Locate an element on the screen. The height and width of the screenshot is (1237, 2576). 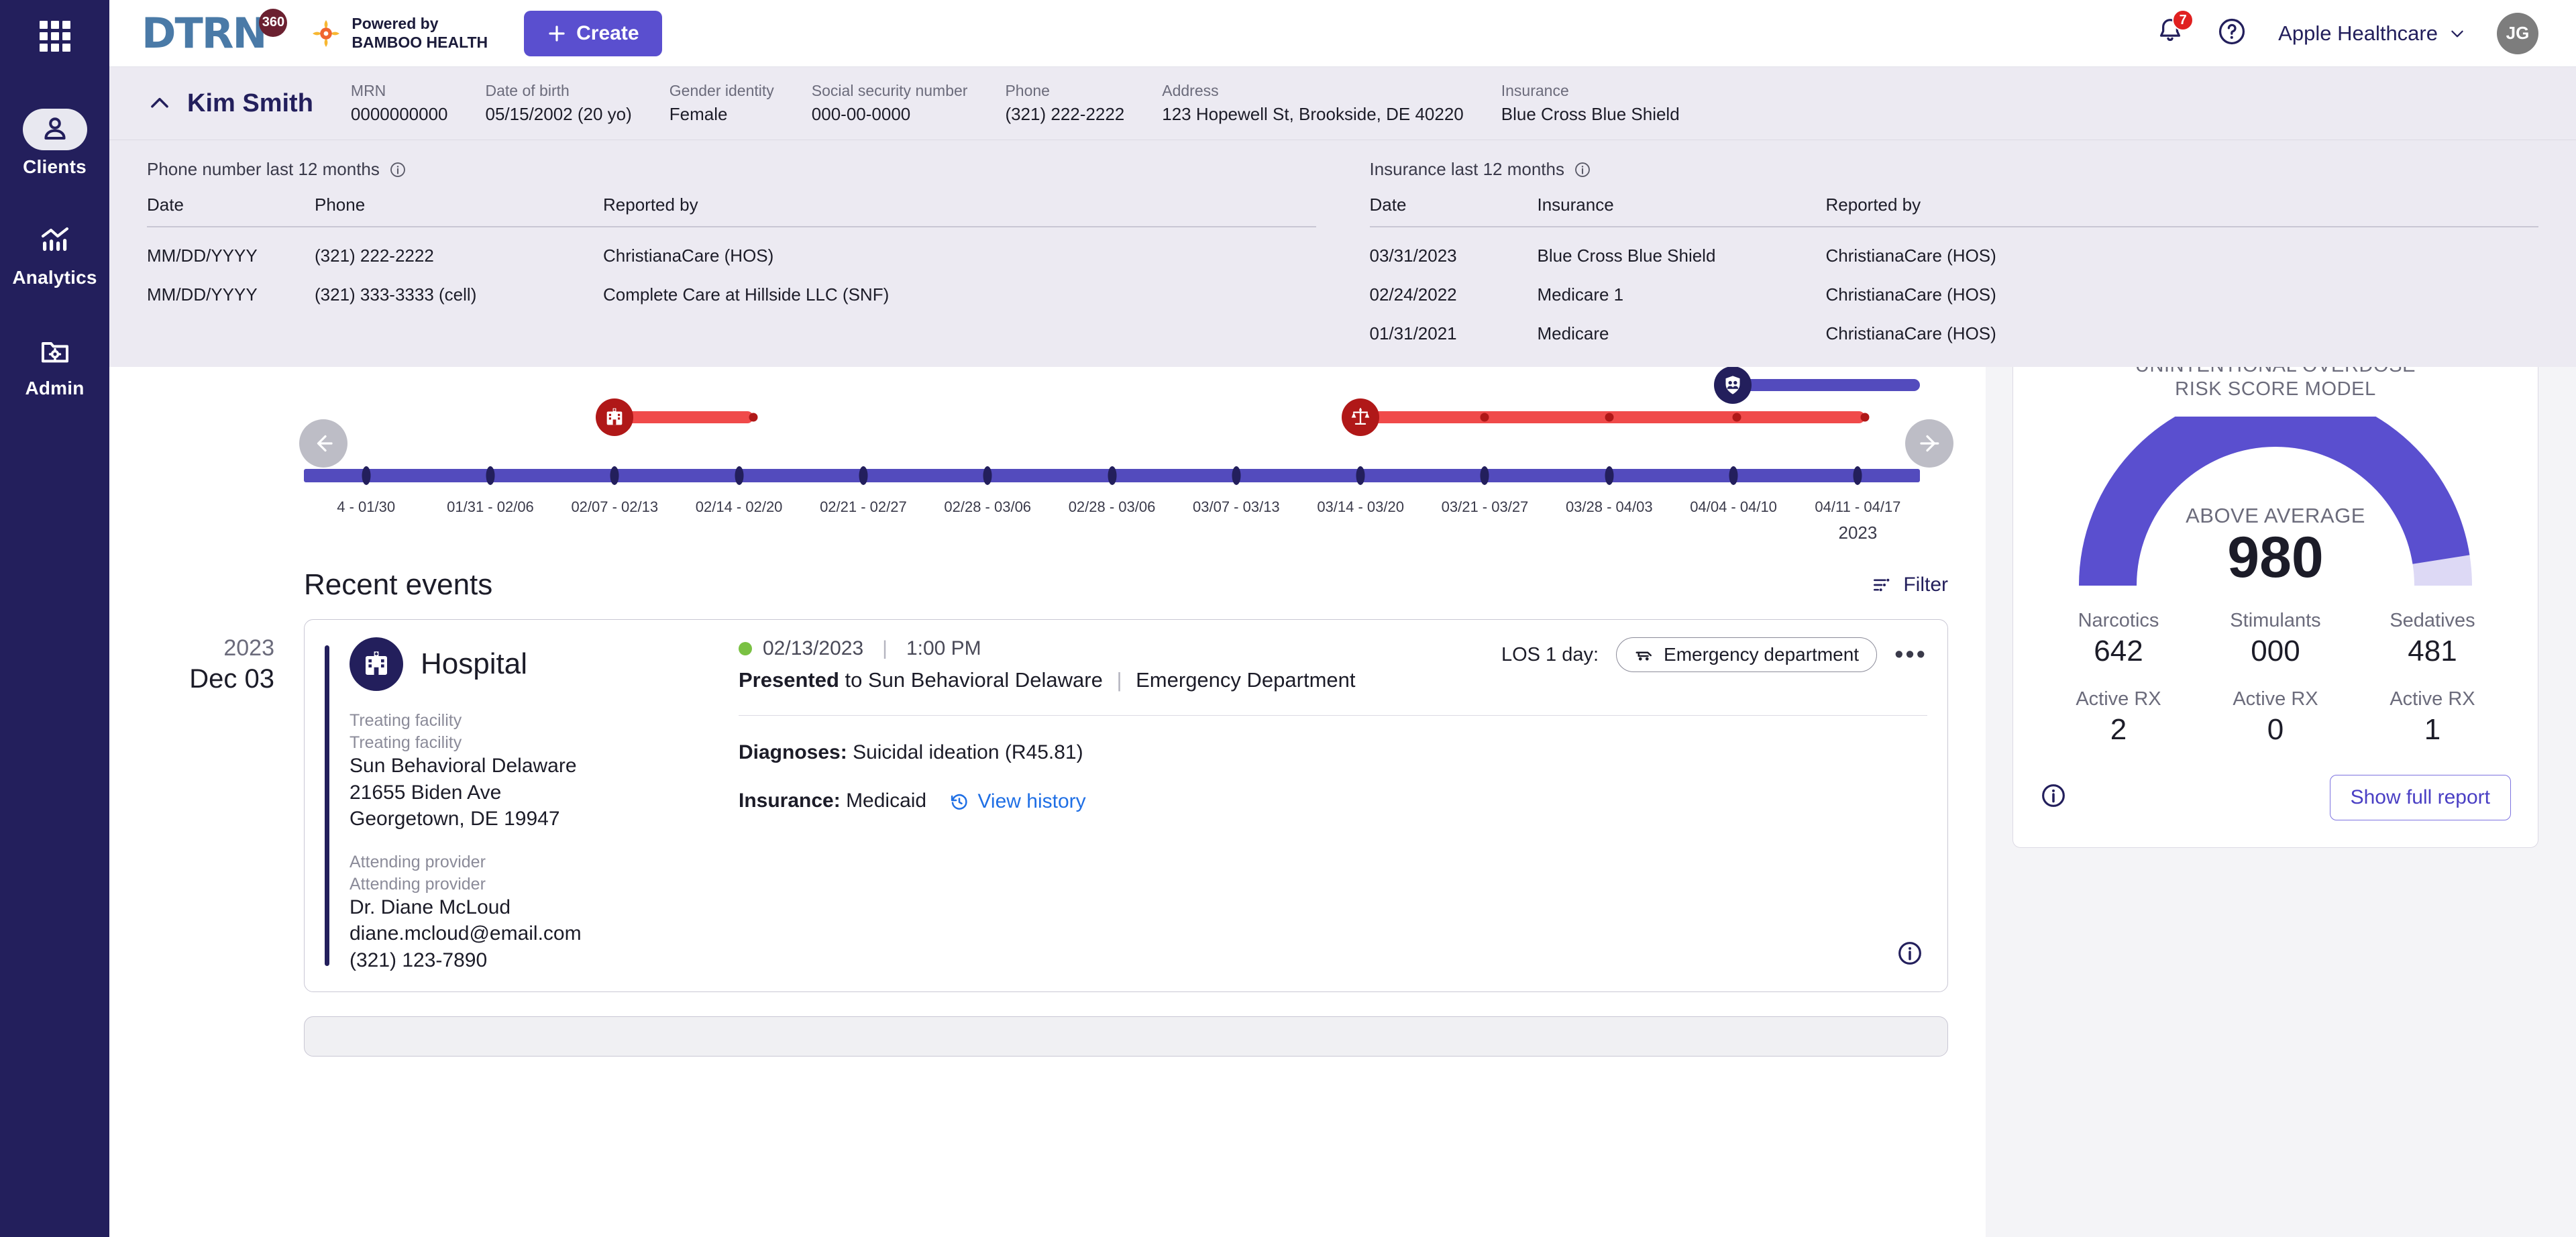
patient-field-phone: Phone (321) 222-2222 is located at coordinates (1064, 103).